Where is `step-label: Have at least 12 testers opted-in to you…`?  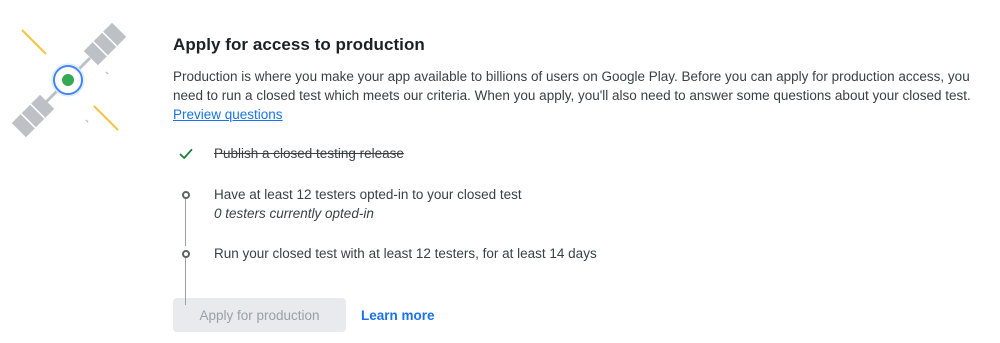
step-label: Have at least 12 testers opted-in to you… is located at coordinates (368, 194).